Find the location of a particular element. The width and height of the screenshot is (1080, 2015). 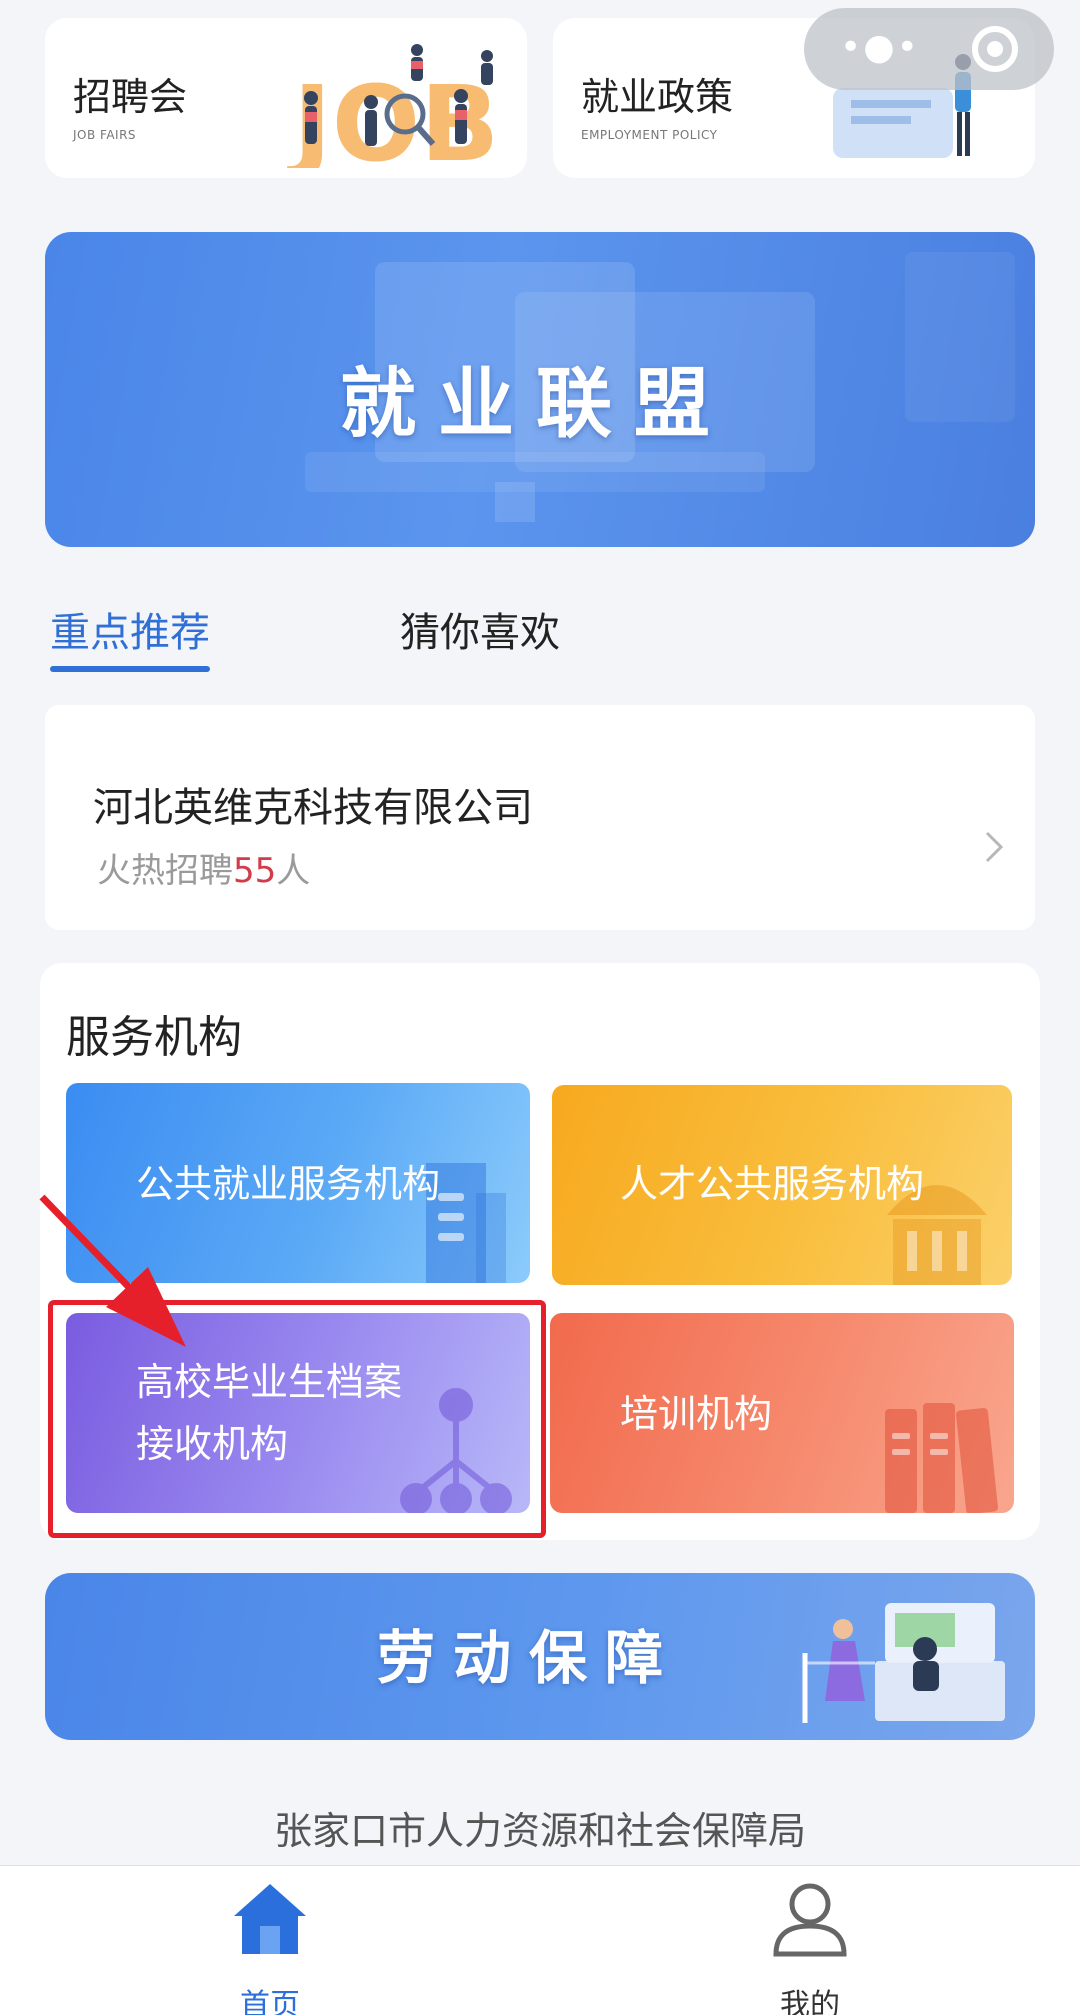

tabbar-mine-label: 我的 is located at coordinates (810, 2001).